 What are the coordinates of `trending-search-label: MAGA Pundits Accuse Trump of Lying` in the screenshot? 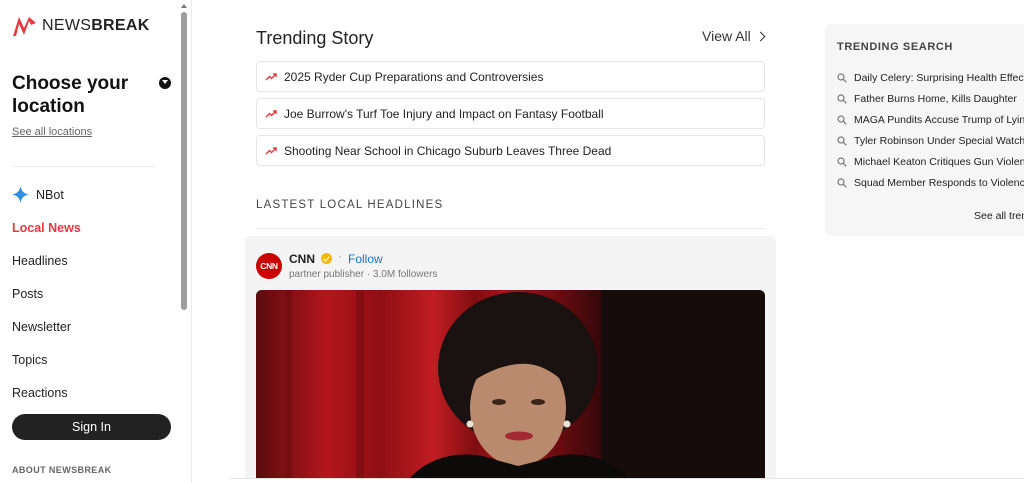 It's located at (939, 120).